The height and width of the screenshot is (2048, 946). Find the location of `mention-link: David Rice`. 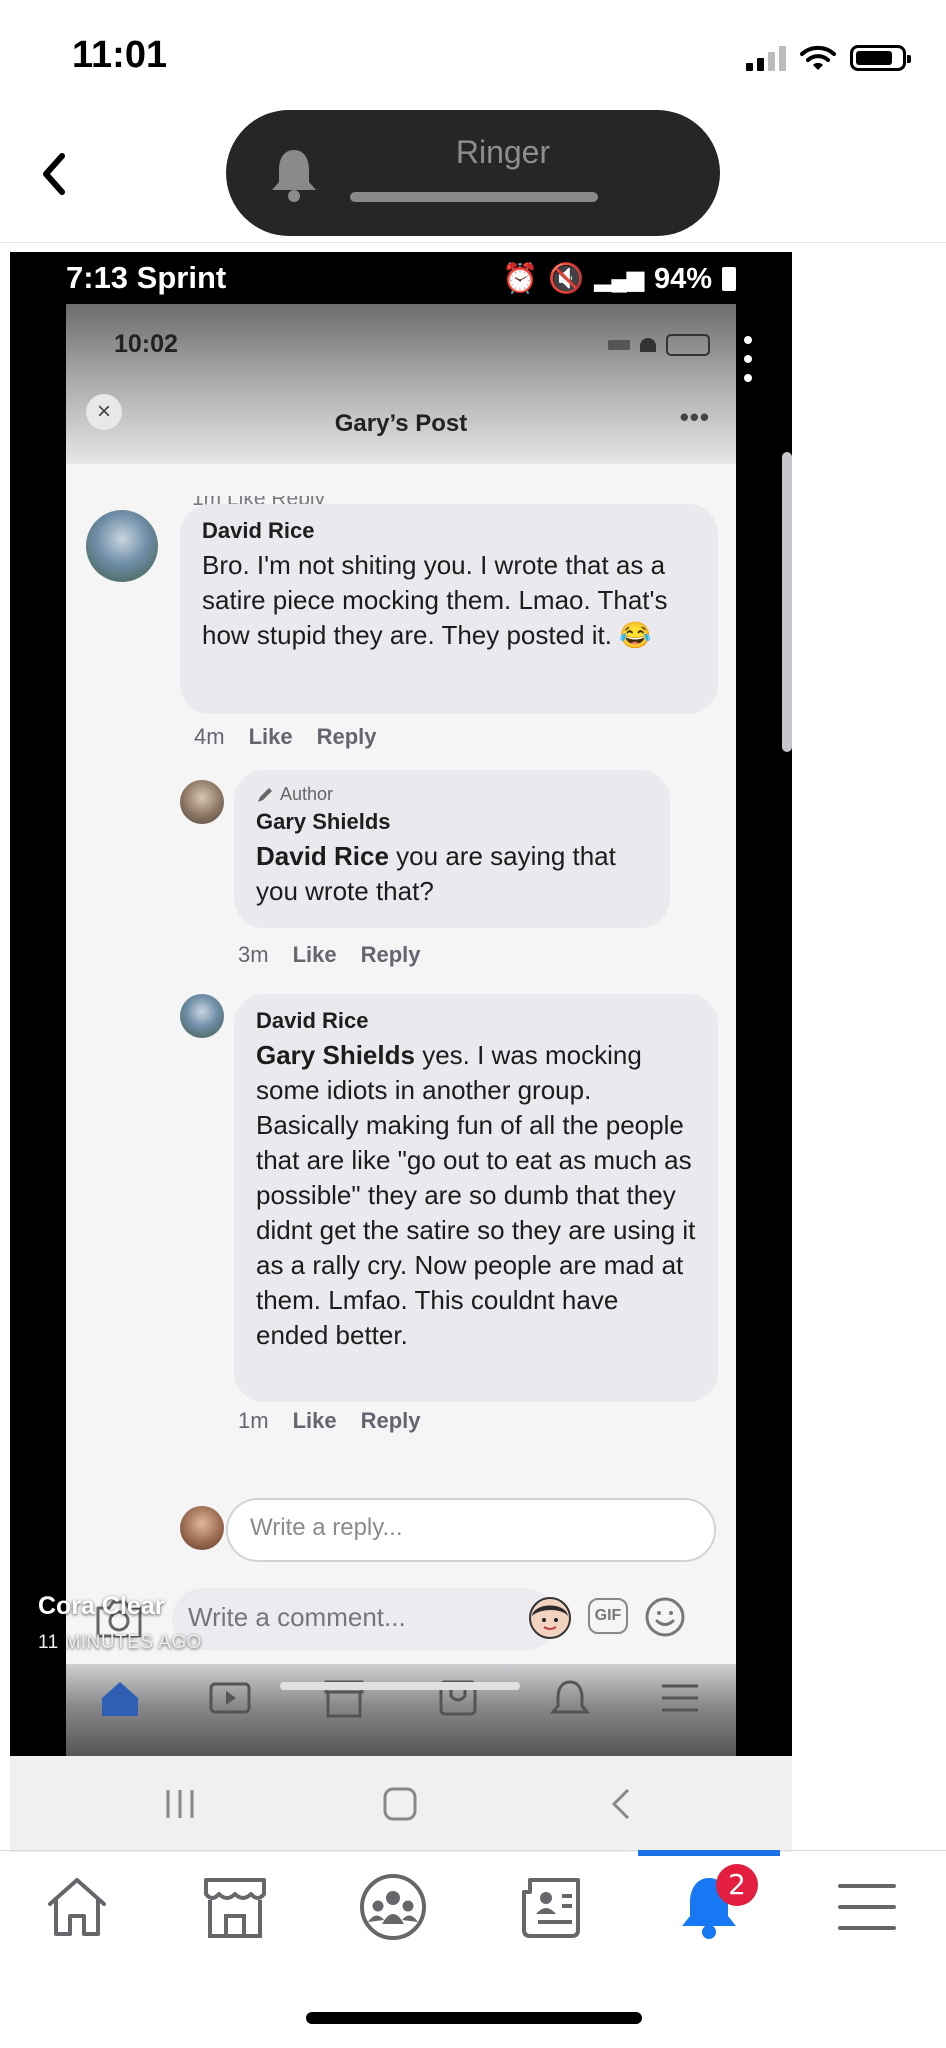

mention-link: David Rice is located at coordinates (322, 856).